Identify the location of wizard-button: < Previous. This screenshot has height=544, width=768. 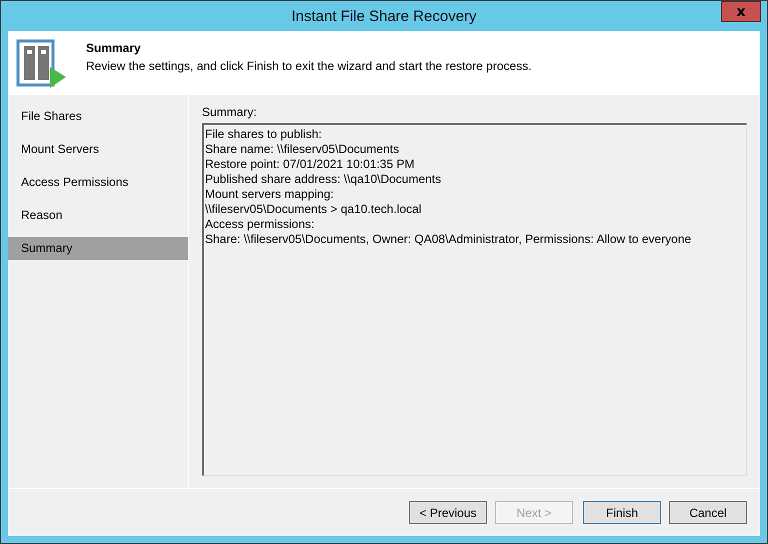
(448, 512).